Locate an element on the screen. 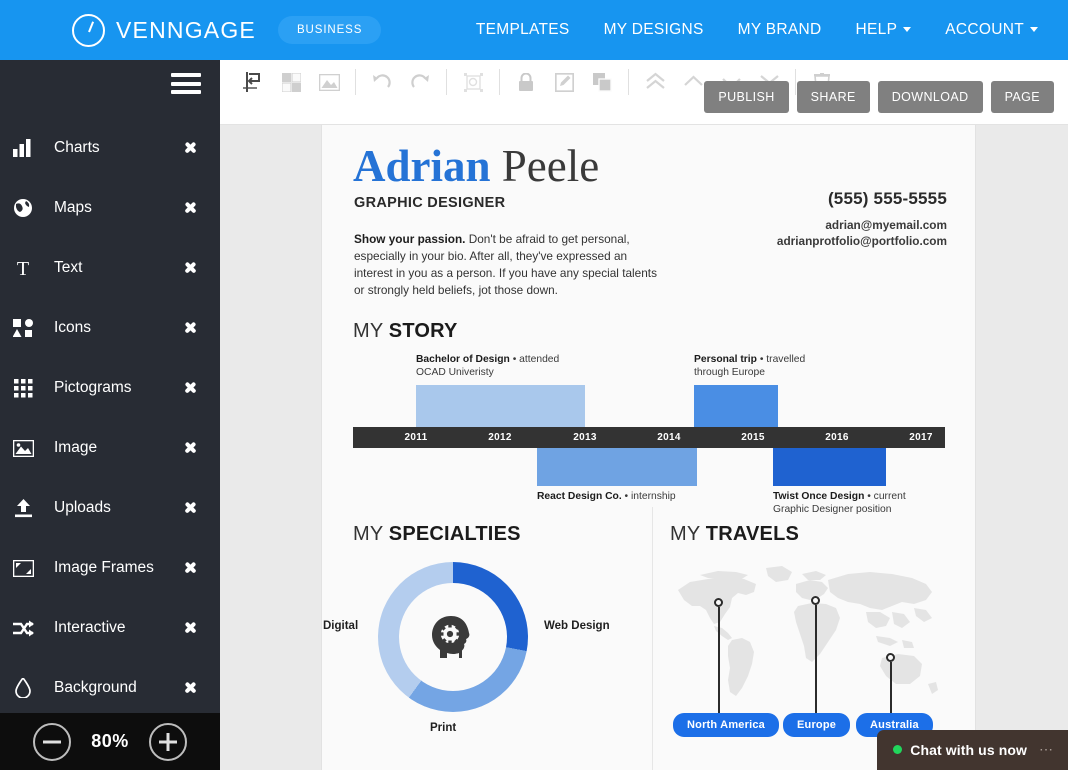 The image size is (1068, 770). map-chip-europe: Europe is located at coordinates (817, 725).